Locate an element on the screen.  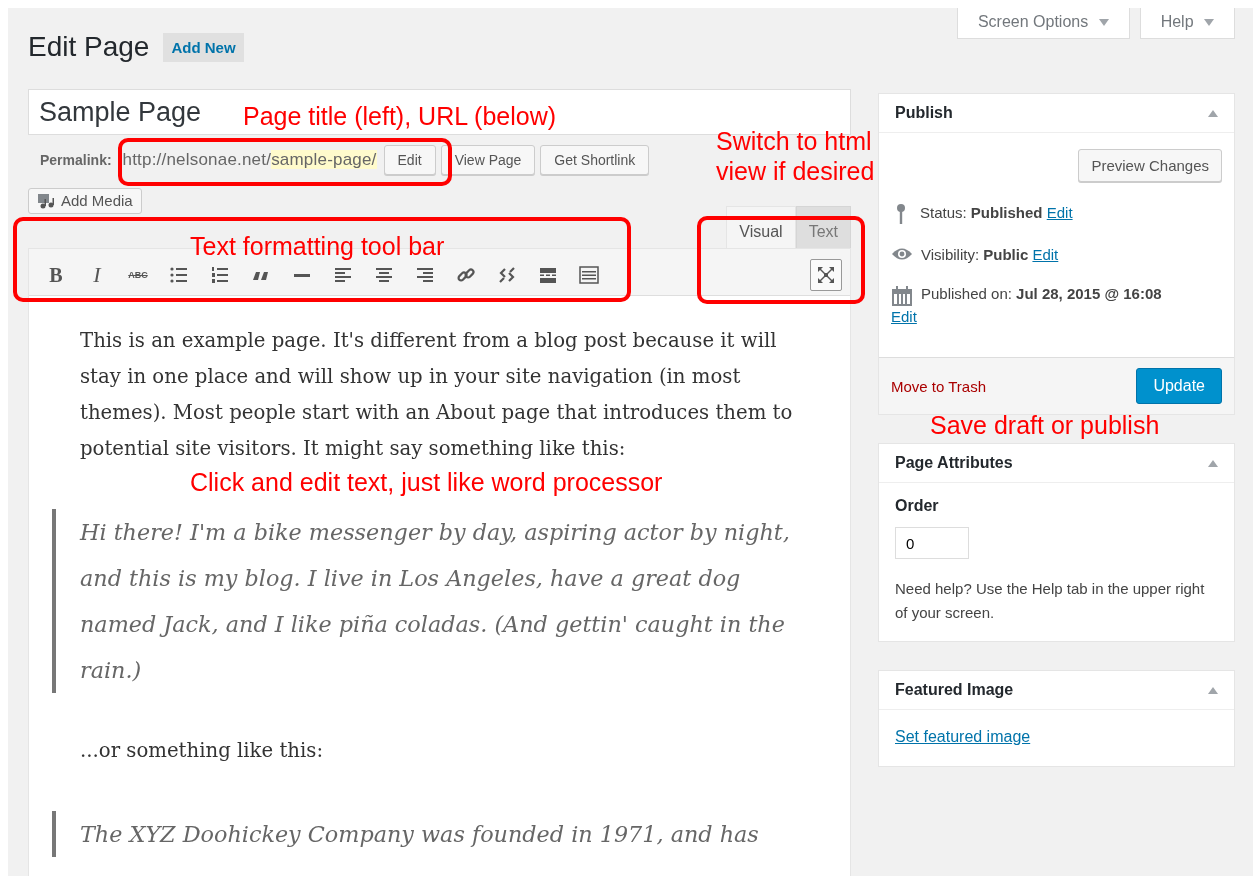
annotation-text: Click and edit text, just like word processor is located at coordinates (427, 482).